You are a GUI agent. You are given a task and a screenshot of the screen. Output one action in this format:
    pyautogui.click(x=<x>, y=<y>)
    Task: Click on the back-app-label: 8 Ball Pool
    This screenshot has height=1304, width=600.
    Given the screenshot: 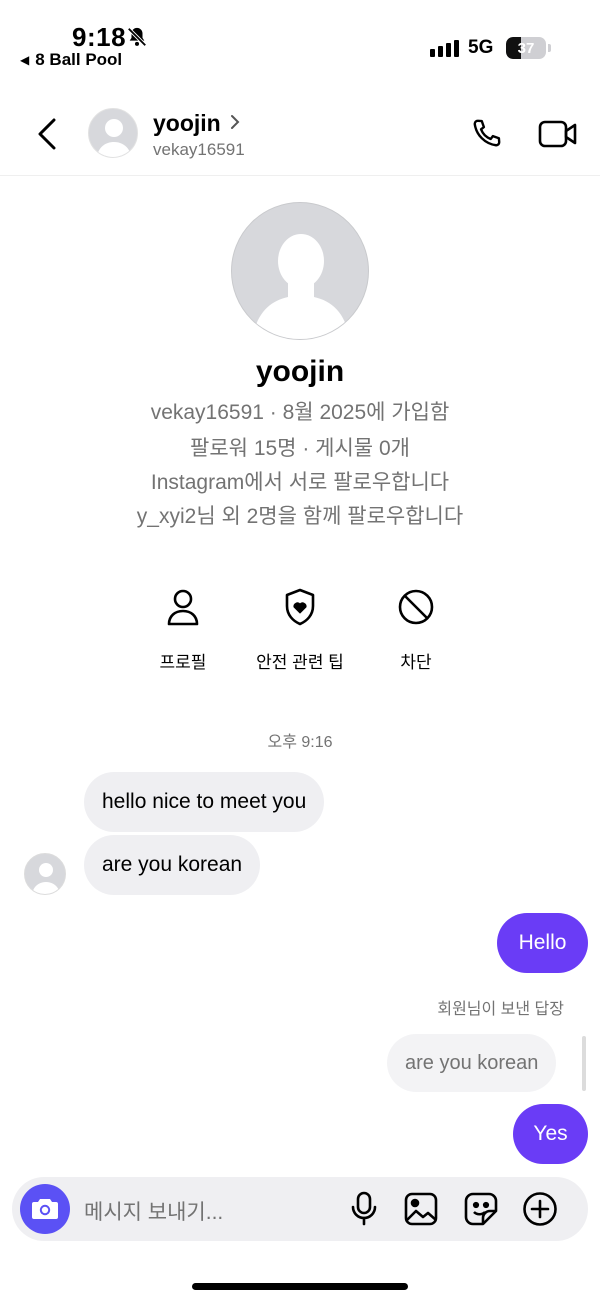 What is the action you would take?
    pyautogui.click(x=79, y=59)
    